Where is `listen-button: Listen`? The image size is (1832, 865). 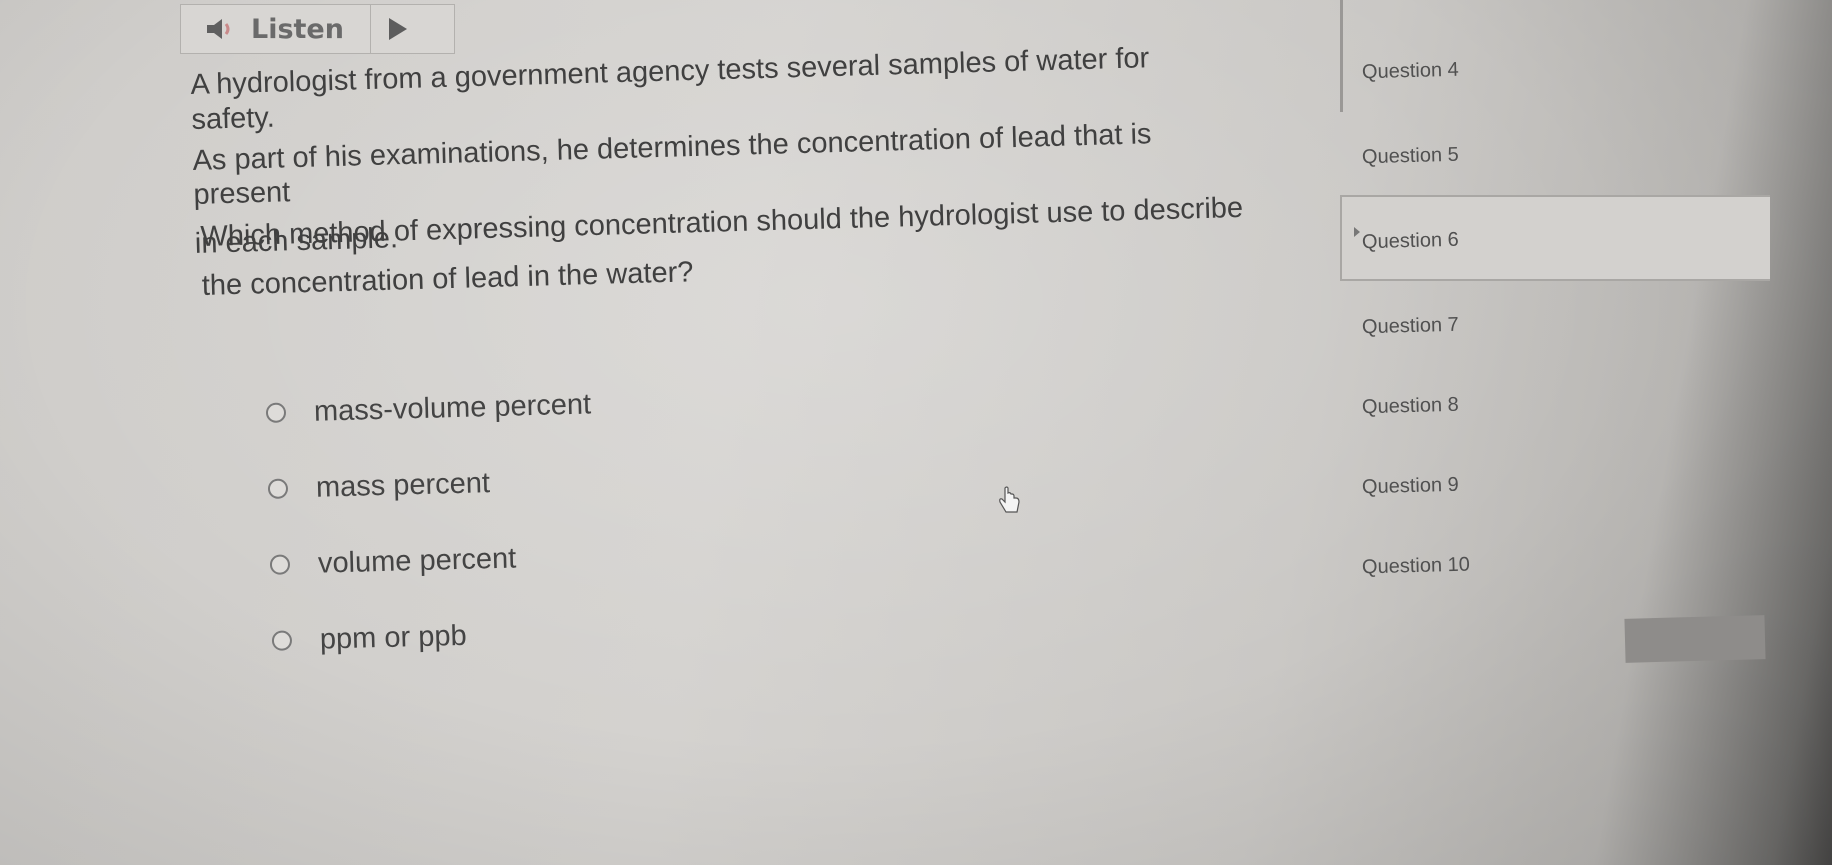
listen-button: Listen is located at coordinates (276, 29).